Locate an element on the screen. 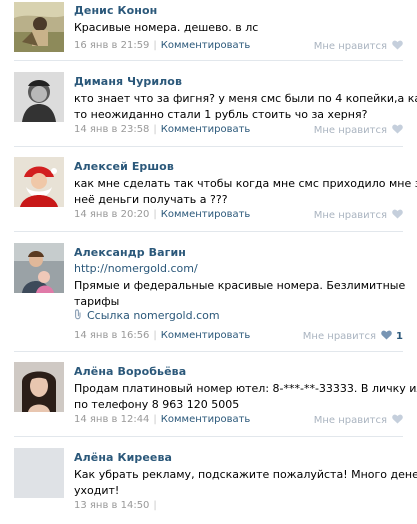  comment-meta: 16 янв в 21:59 | Комментировать is located at coordinates (162, 45).